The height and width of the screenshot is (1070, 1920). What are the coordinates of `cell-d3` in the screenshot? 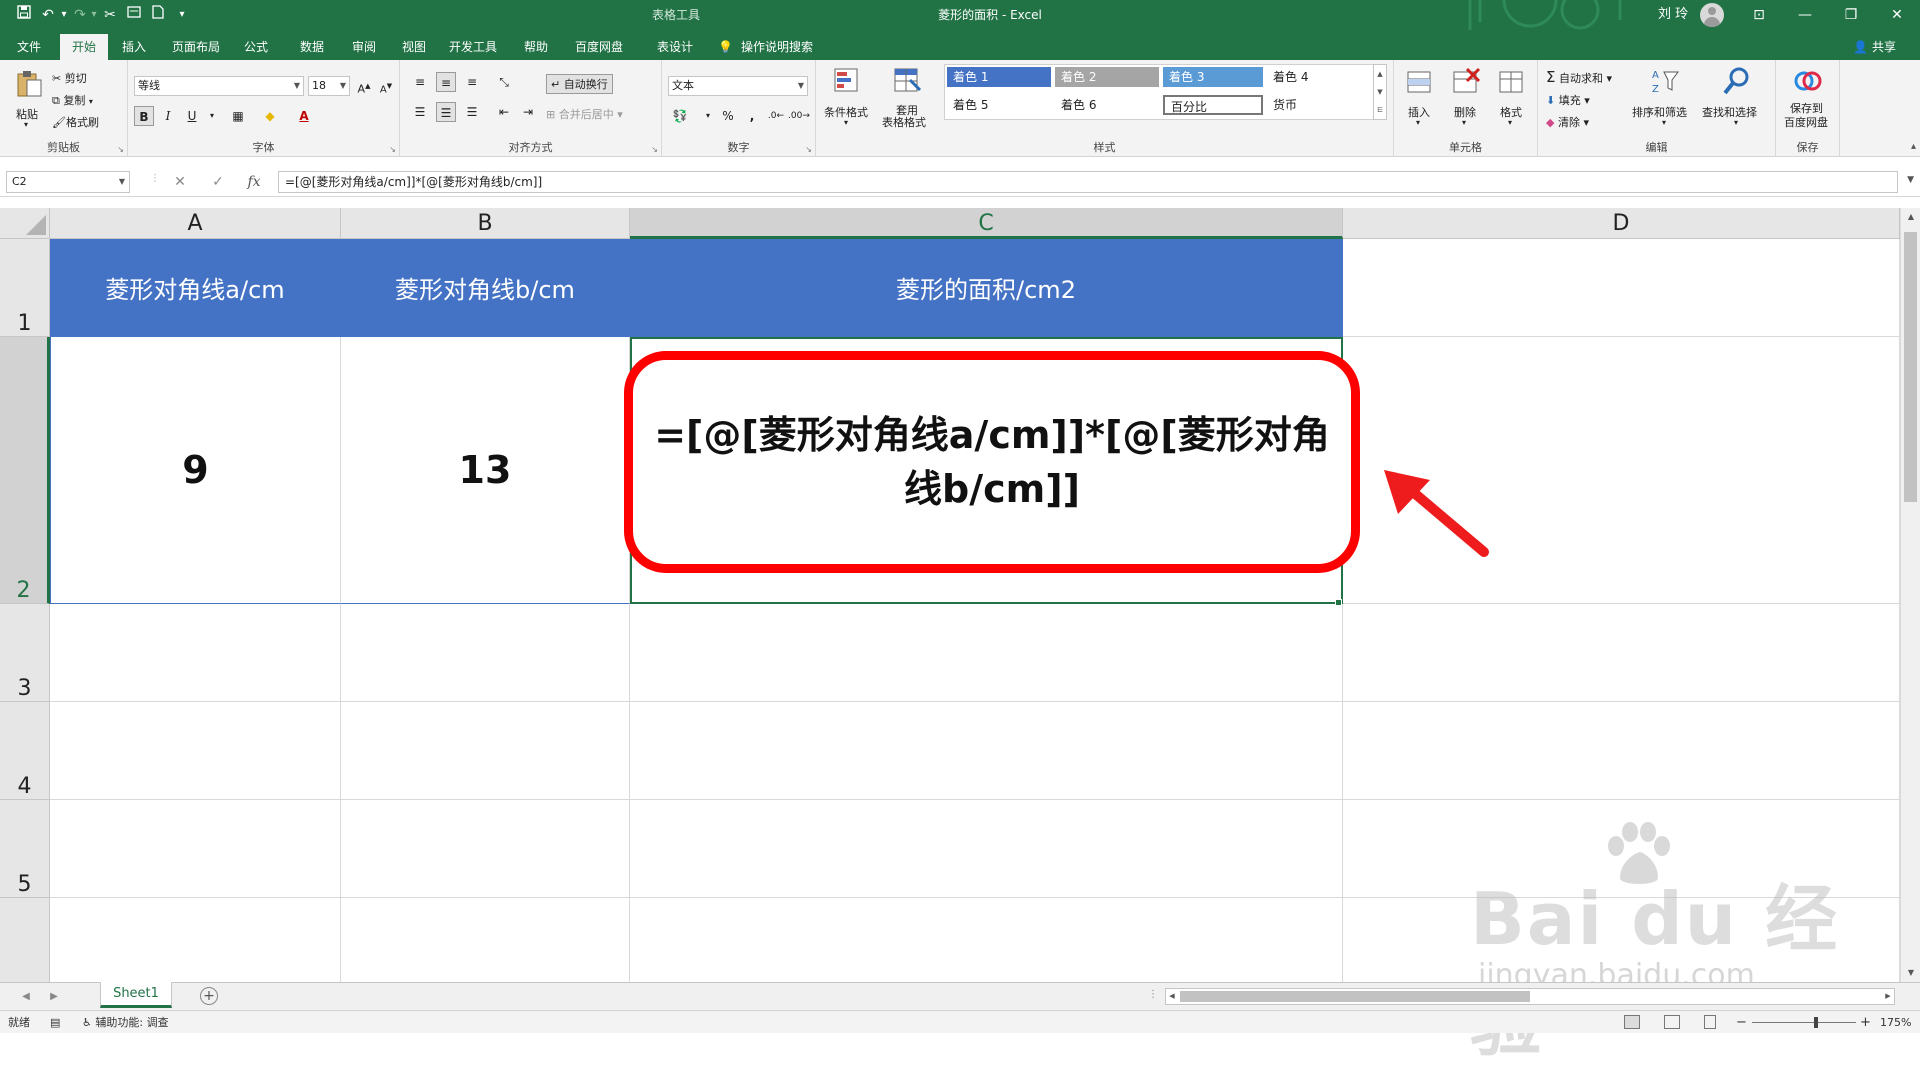 It's located at (1621, 653).